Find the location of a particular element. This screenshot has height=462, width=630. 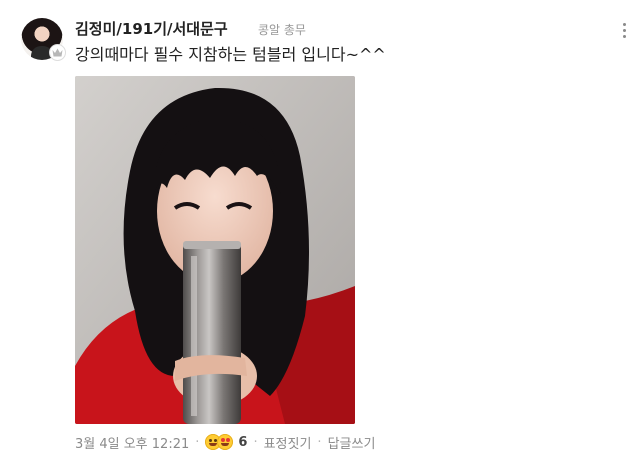

react-button: 표정짓기 is located at coordinates (288, 442).